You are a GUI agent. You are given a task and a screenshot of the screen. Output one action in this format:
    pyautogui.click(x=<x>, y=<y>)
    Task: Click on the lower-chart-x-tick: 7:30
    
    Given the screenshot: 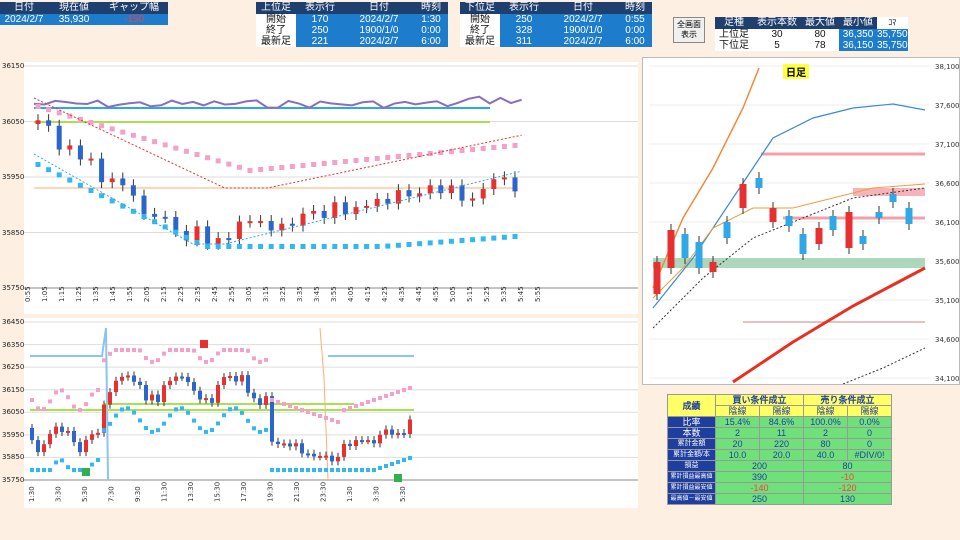 What is the action you would take?
    pyautogui.click(x=112, y=494)
    